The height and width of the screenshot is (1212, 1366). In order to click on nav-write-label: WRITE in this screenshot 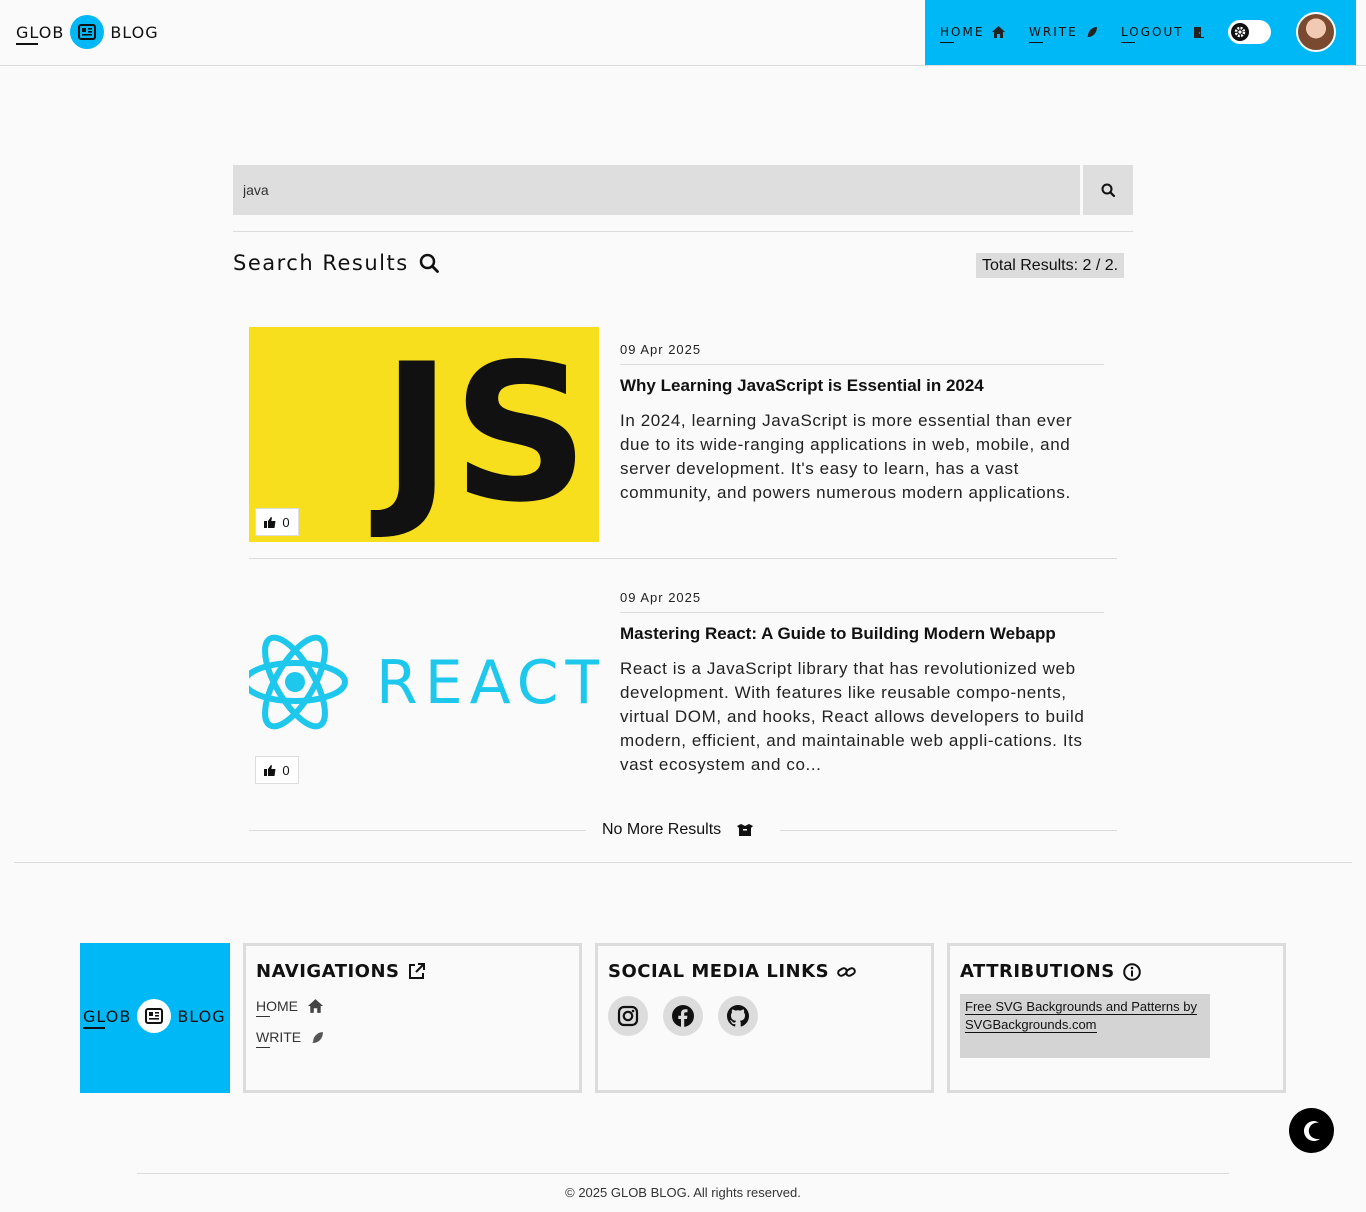, I will do `click(1053, 34)`.